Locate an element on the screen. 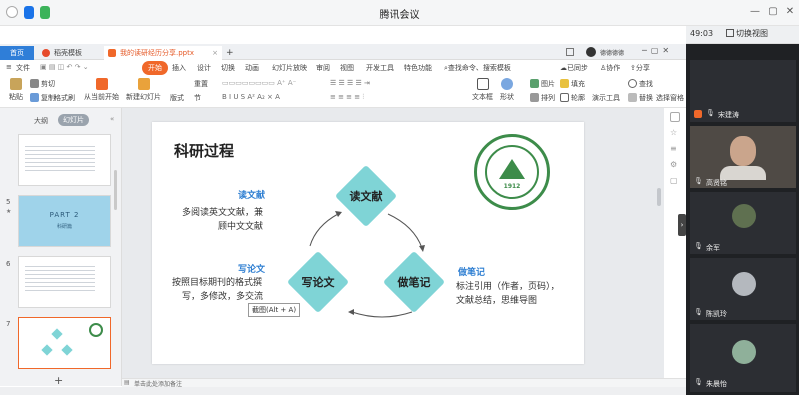 The image size is (799, 395). format-painter-button: 格式刷 is located at coordinates (64, 98).